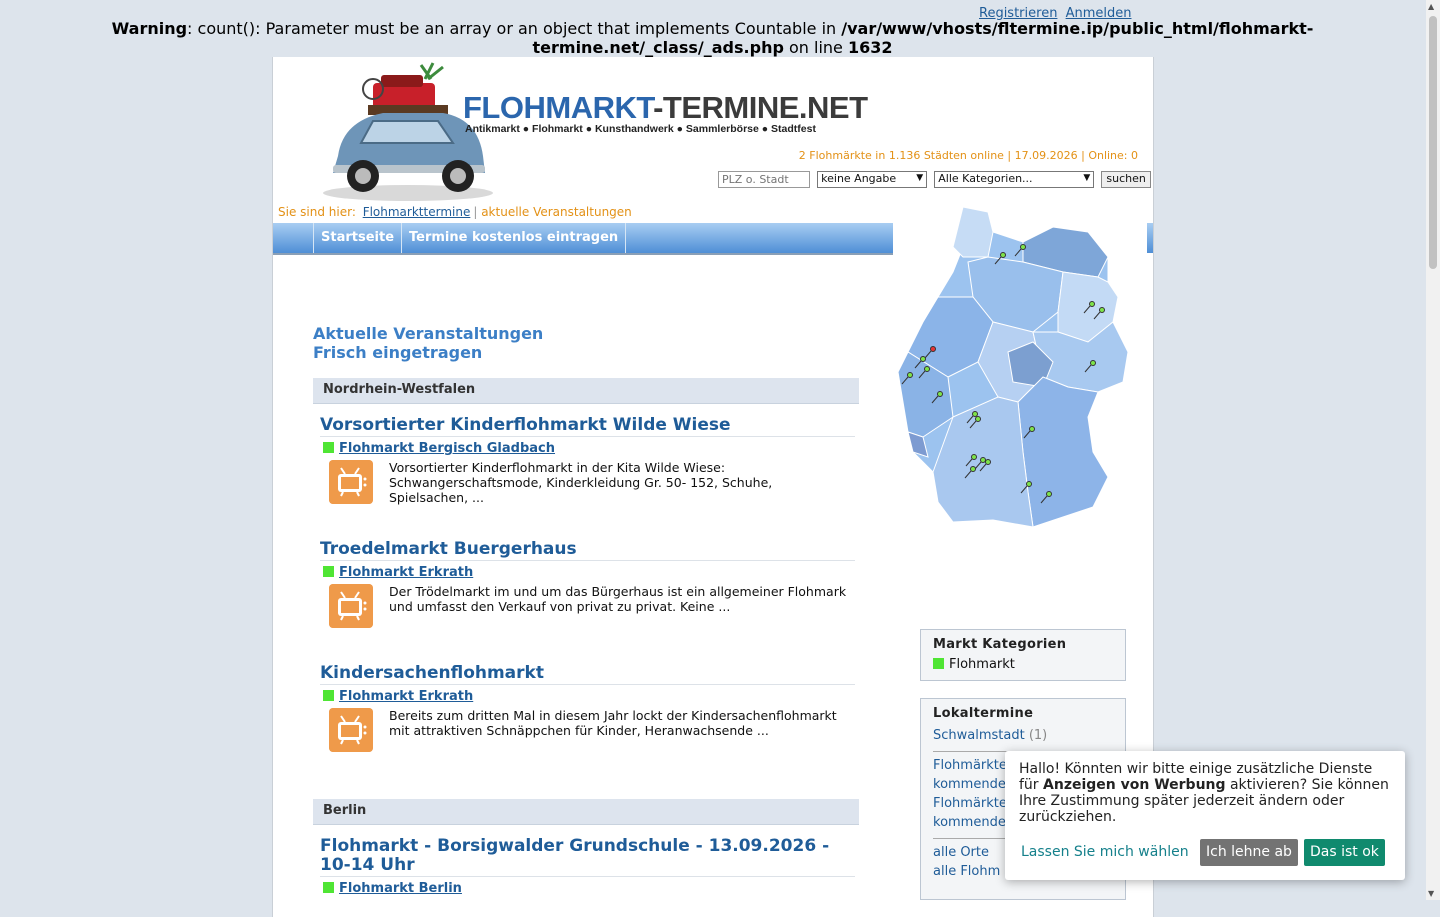 This screenshot has height=917, width=1440. I want to click on cookie-accept-button: Das ist ok, so click(1344, 852).